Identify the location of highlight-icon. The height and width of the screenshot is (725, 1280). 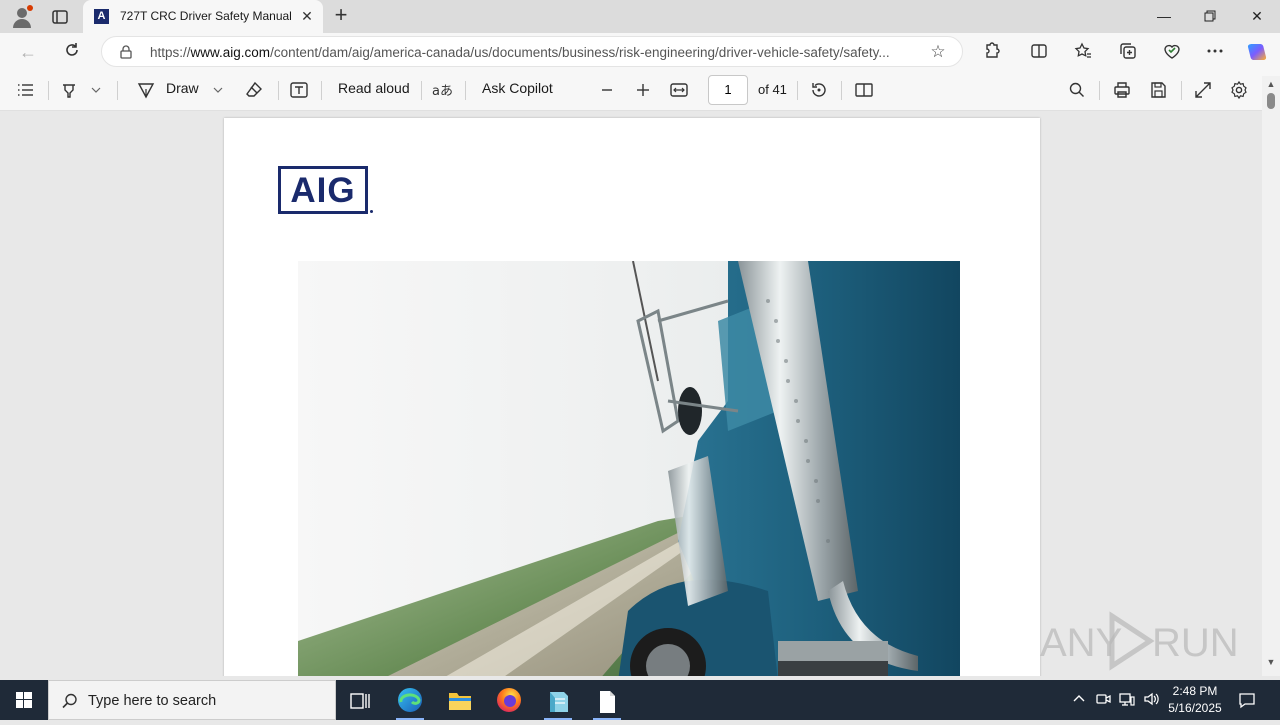
(69, 90).